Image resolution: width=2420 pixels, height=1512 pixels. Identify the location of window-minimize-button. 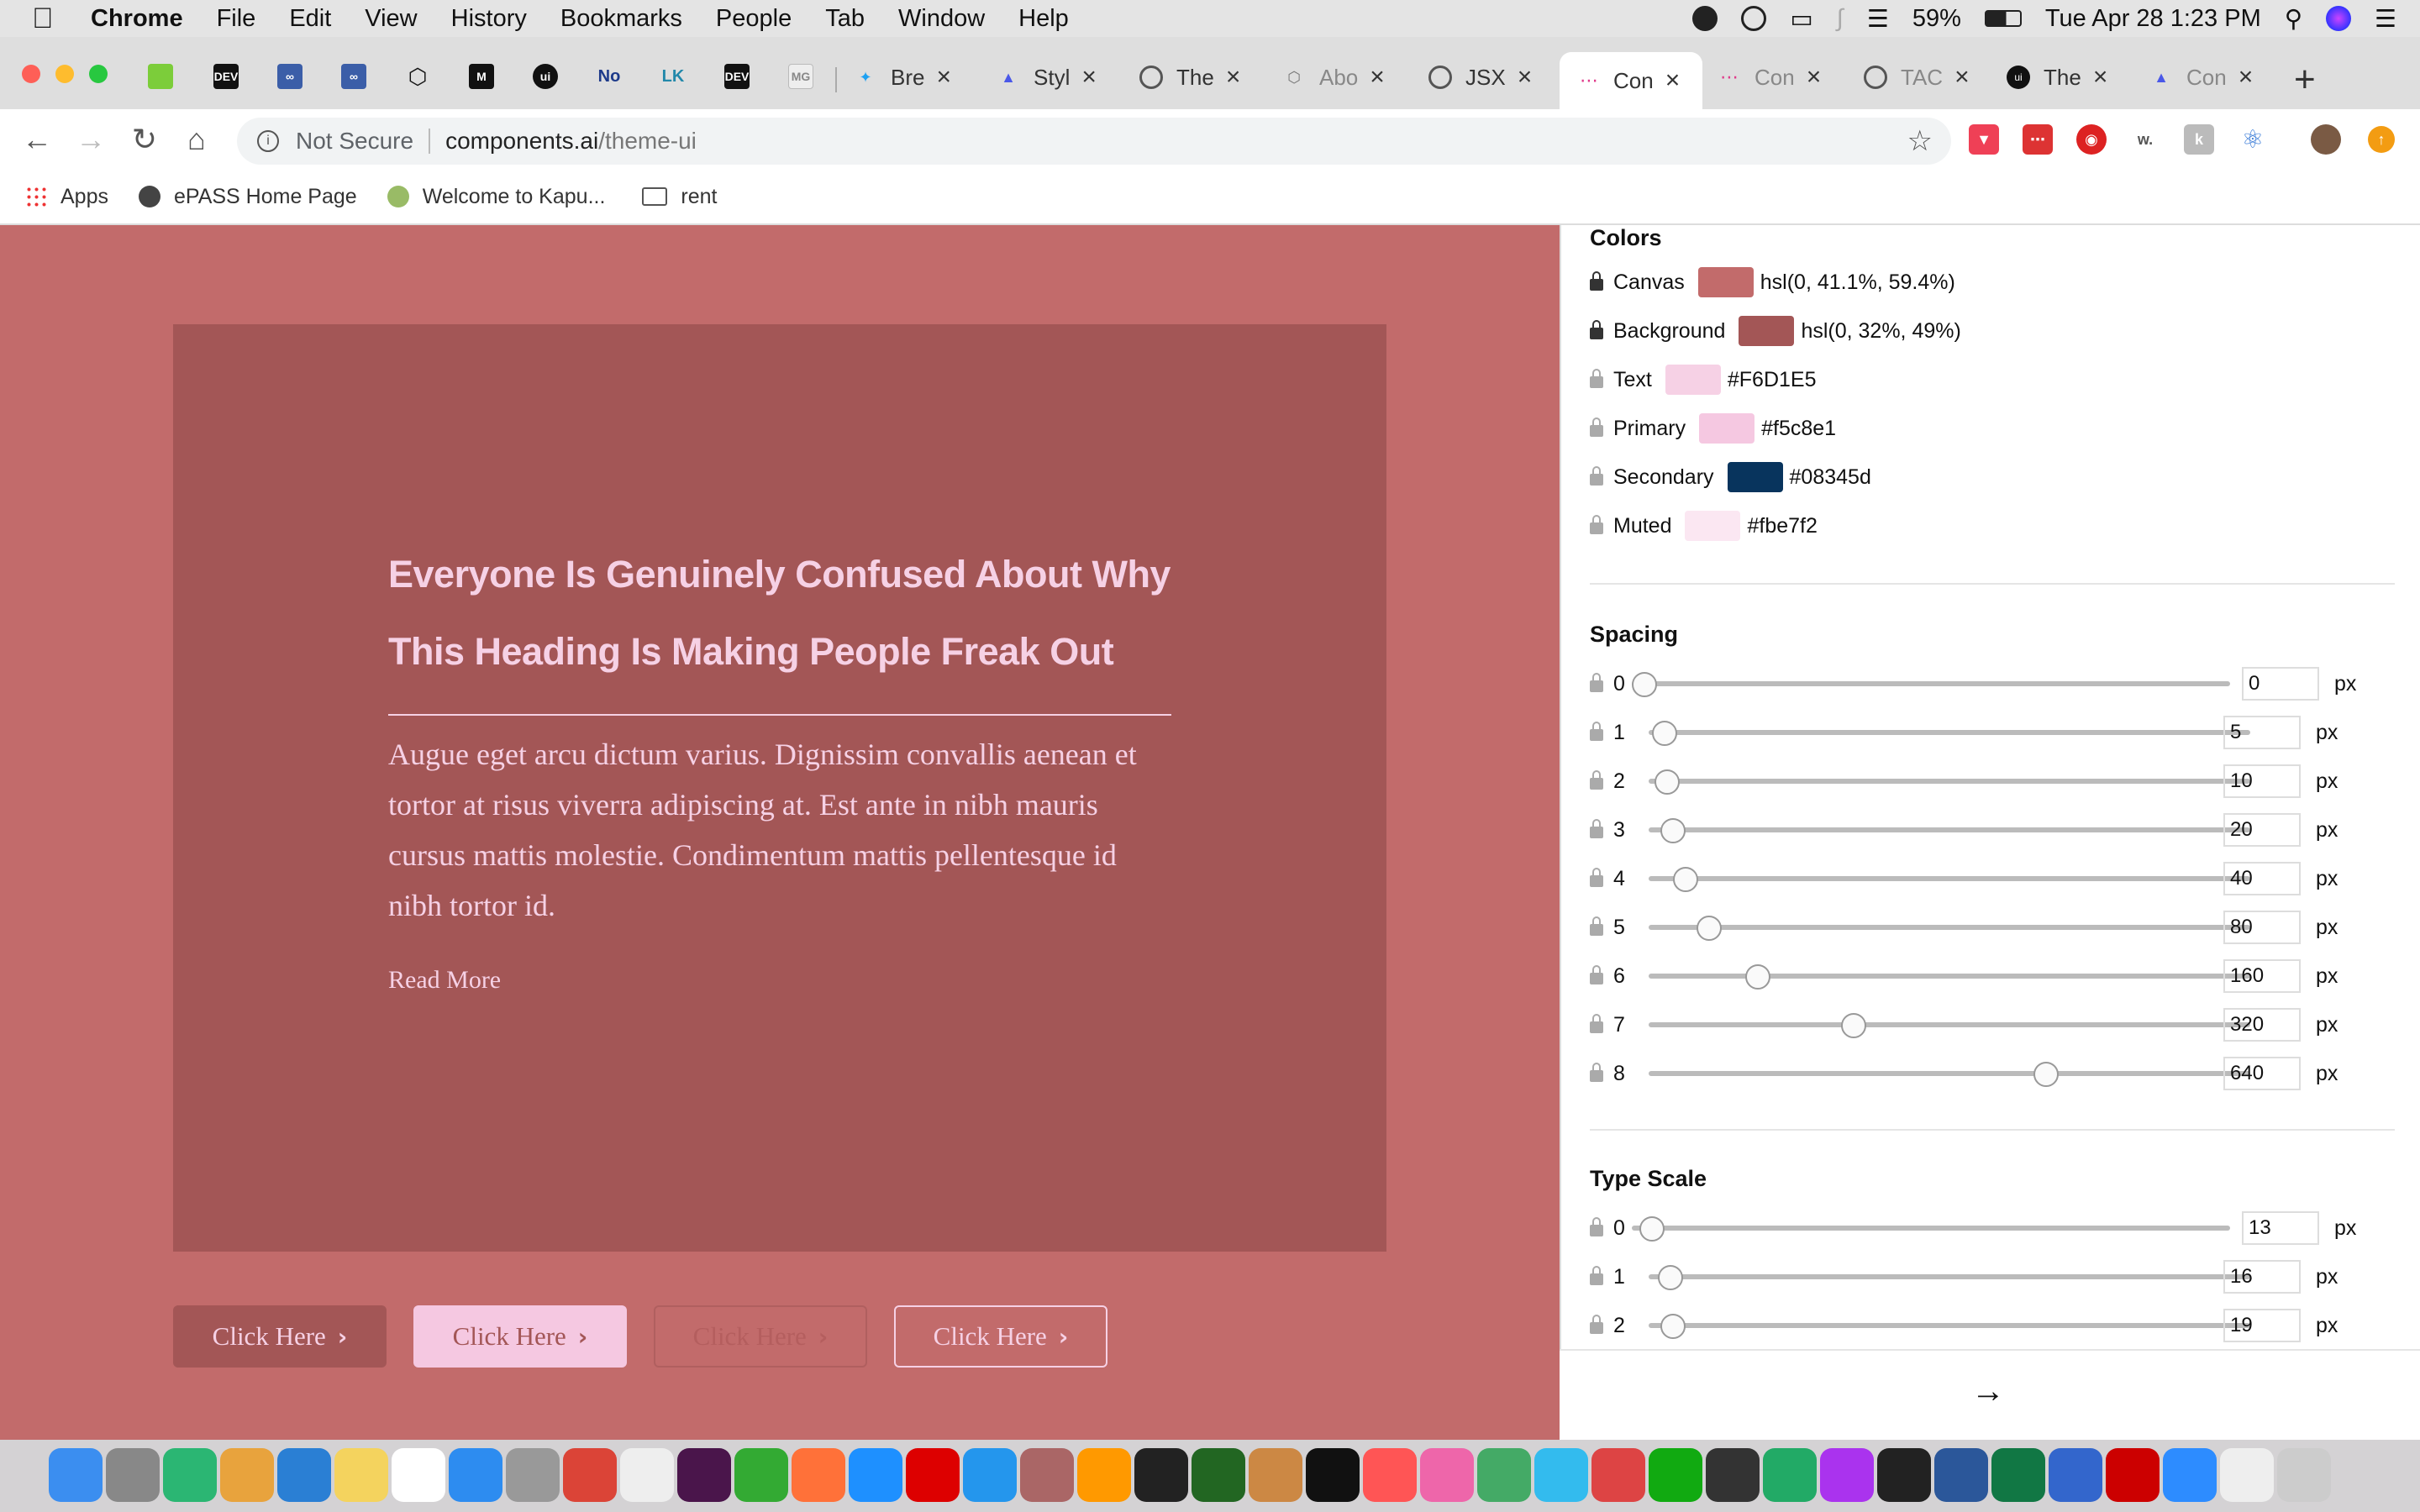
(64, 74).